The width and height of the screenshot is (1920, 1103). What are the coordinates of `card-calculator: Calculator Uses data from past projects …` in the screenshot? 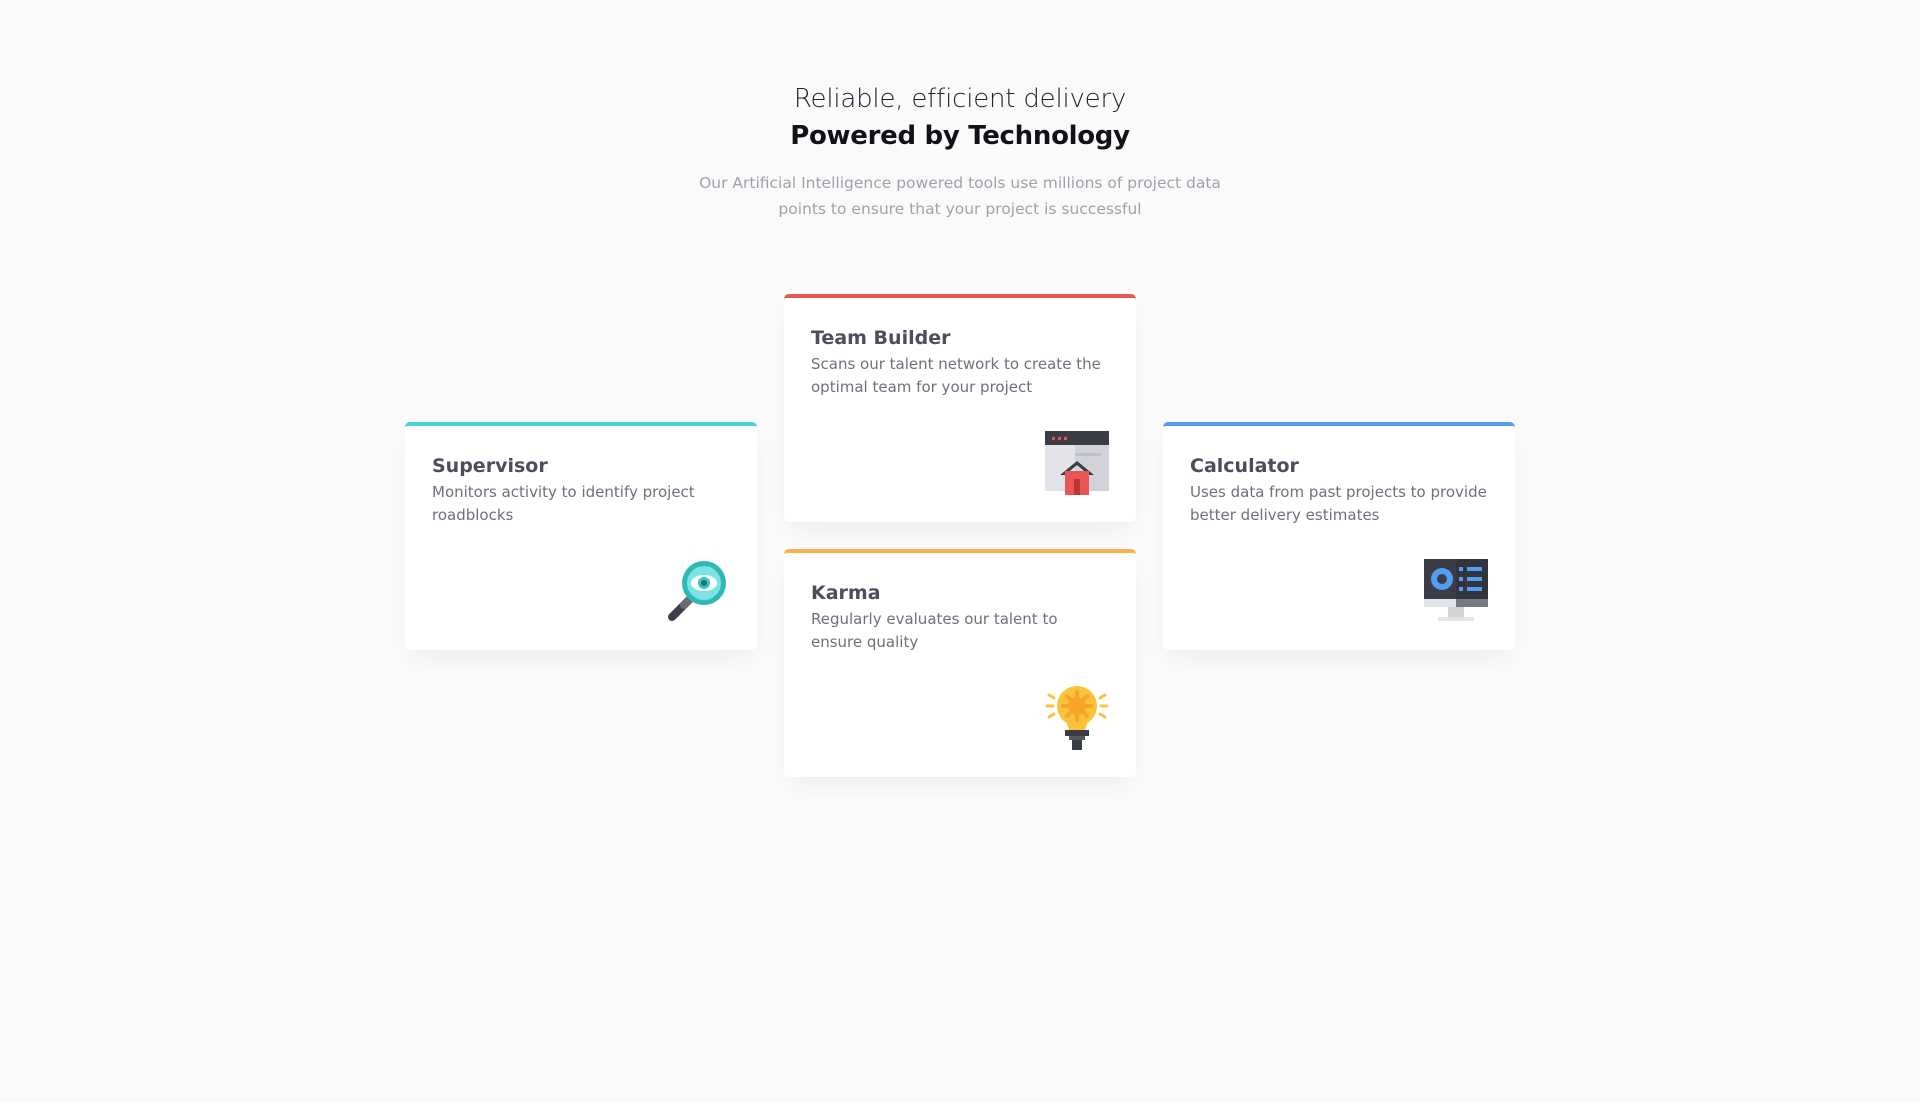 It's located at (1339, 536).